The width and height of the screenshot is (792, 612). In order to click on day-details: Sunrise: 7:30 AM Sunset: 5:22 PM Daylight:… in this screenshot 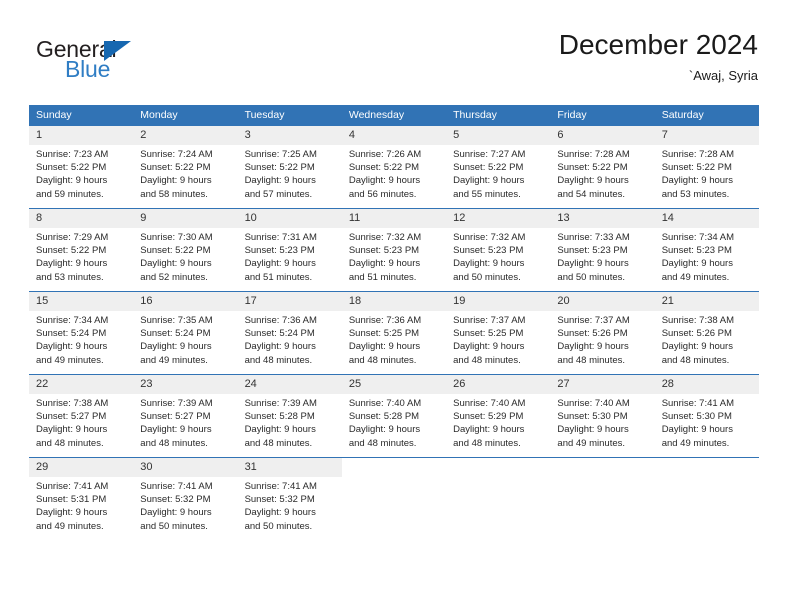, I will do `click(185, 256)`.